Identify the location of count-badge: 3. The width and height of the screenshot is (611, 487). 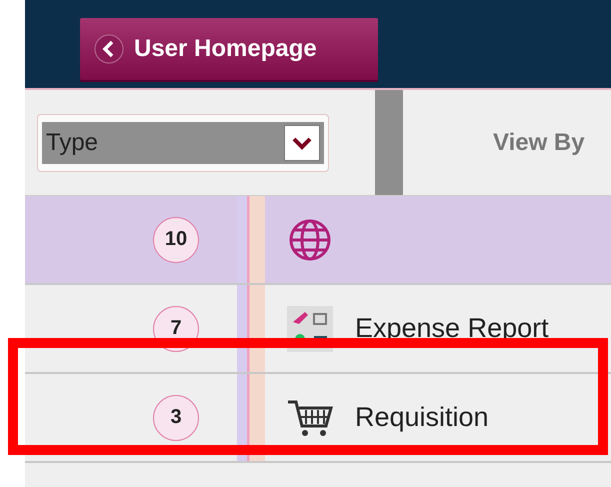
(176, 417).